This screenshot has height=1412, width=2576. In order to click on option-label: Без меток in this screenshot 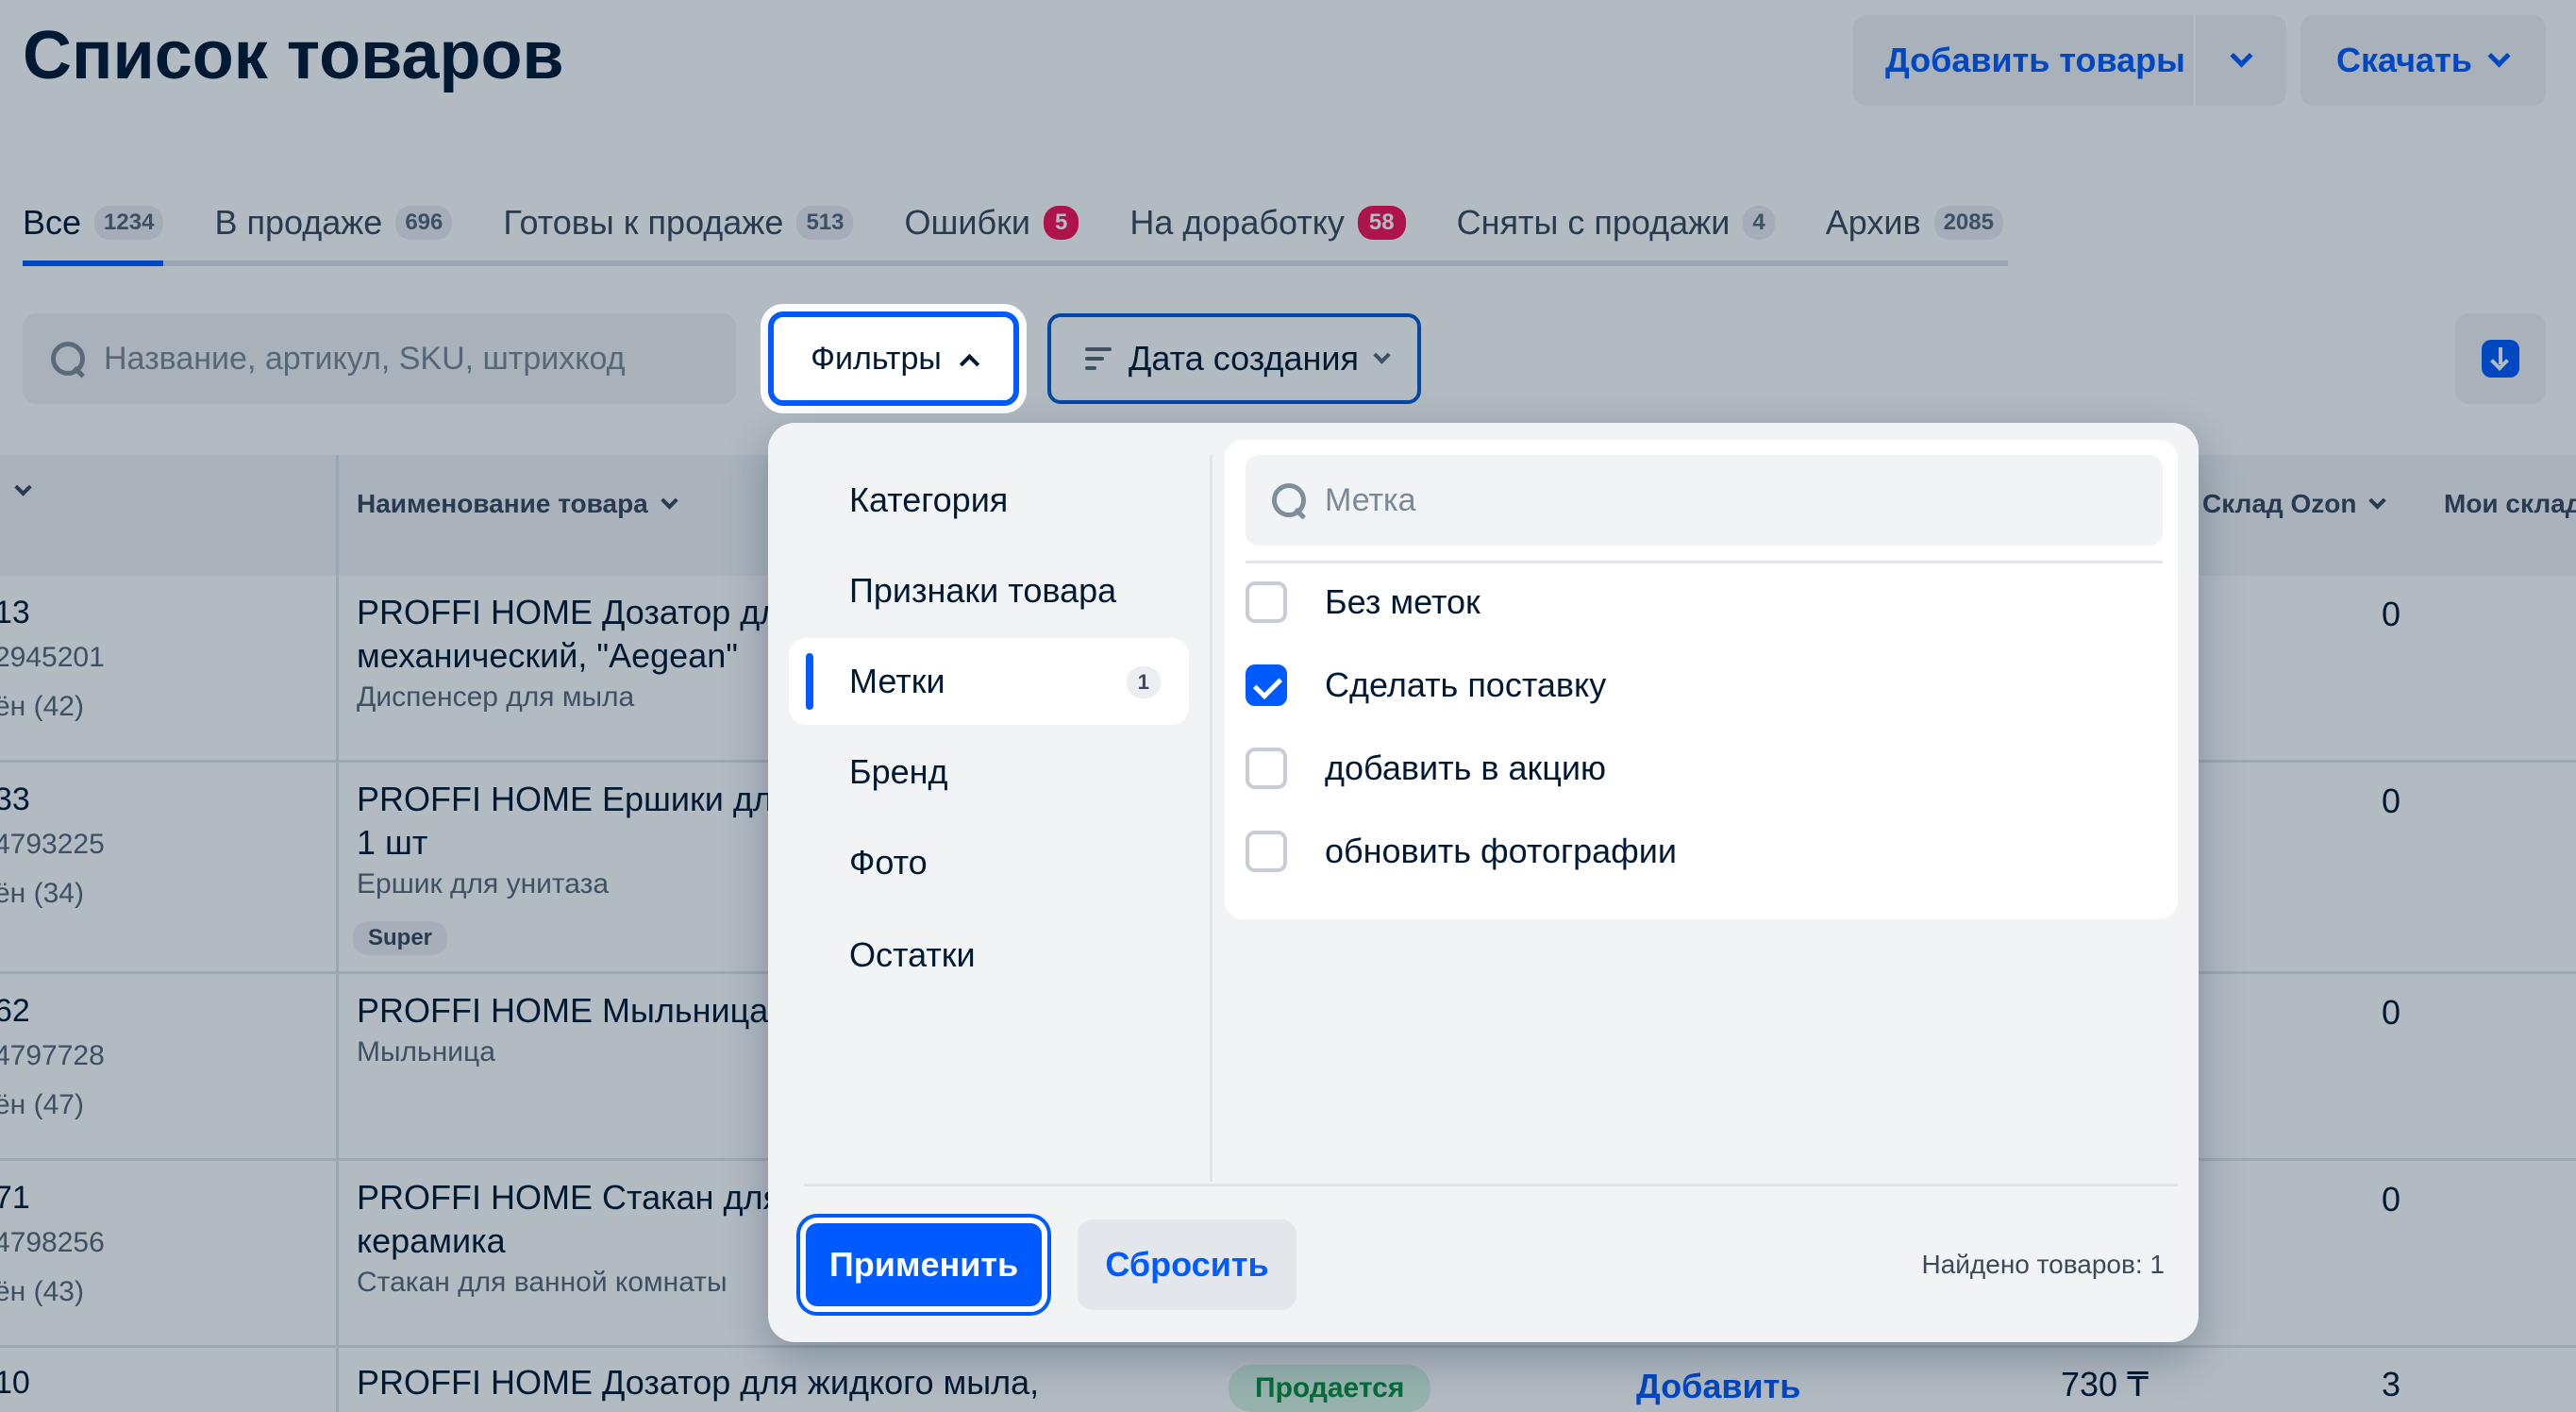, I will do `click(1402, 601)`.